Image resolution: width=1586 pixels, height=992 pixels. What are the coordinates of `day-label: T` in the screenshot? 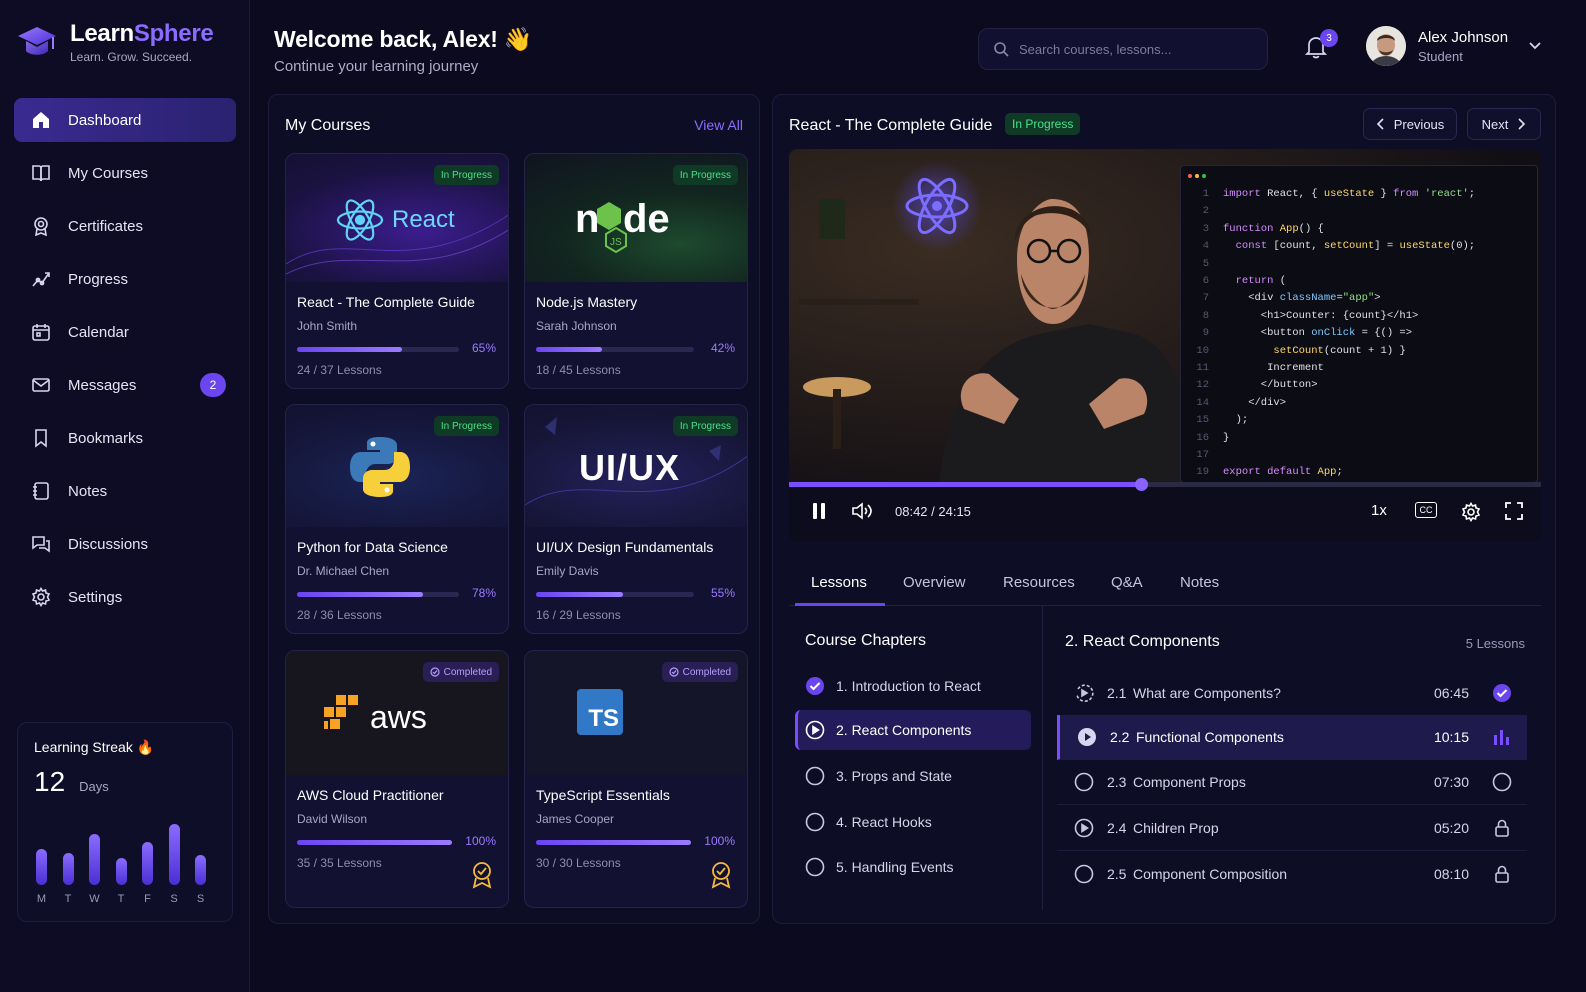 It's located at (68, 899).